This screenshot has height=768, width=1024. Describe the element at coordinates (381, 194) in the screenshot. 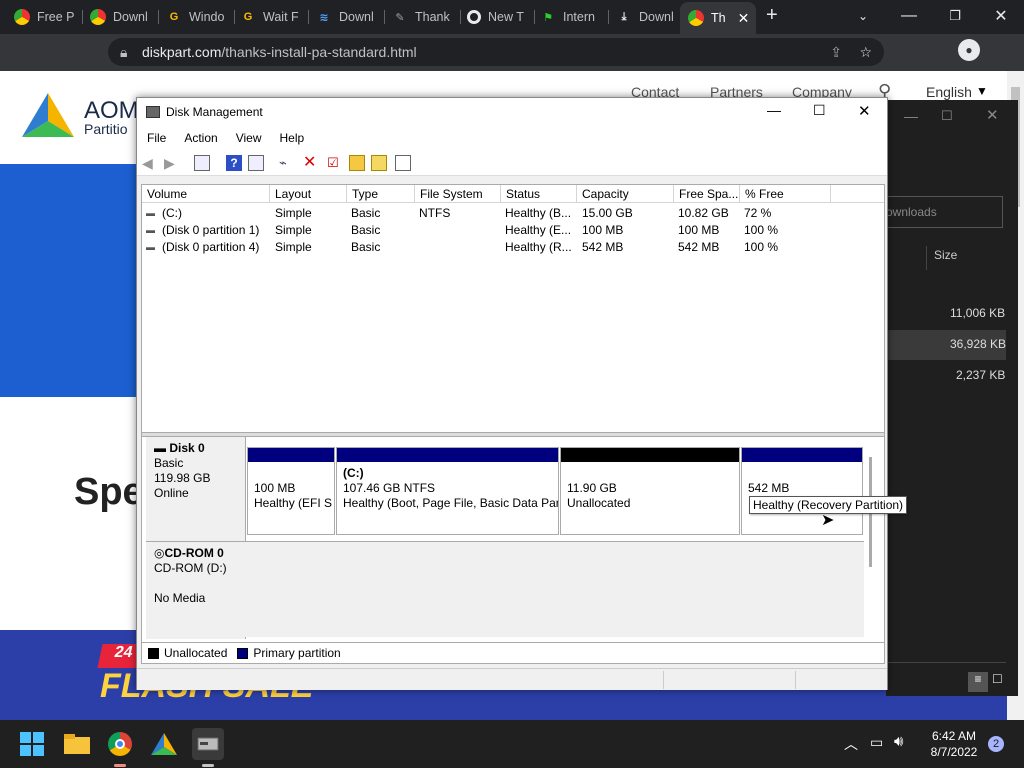

I see `col-type: Type` at that location.